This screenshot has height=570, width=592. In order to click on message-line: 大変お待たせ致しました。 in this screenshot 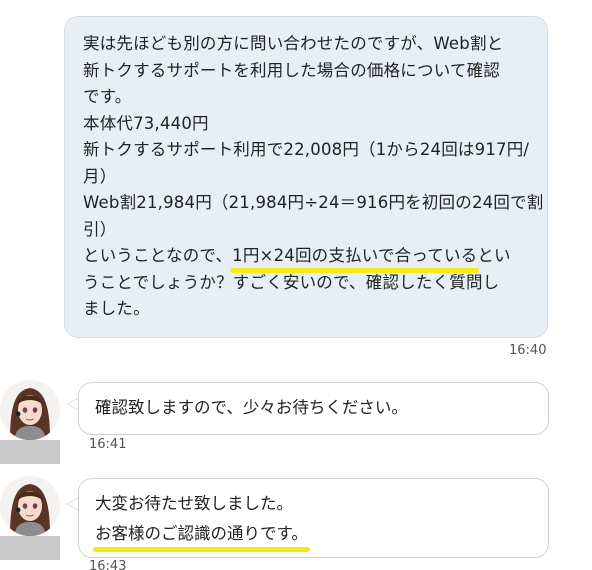, I will do `click(194, 503)`.